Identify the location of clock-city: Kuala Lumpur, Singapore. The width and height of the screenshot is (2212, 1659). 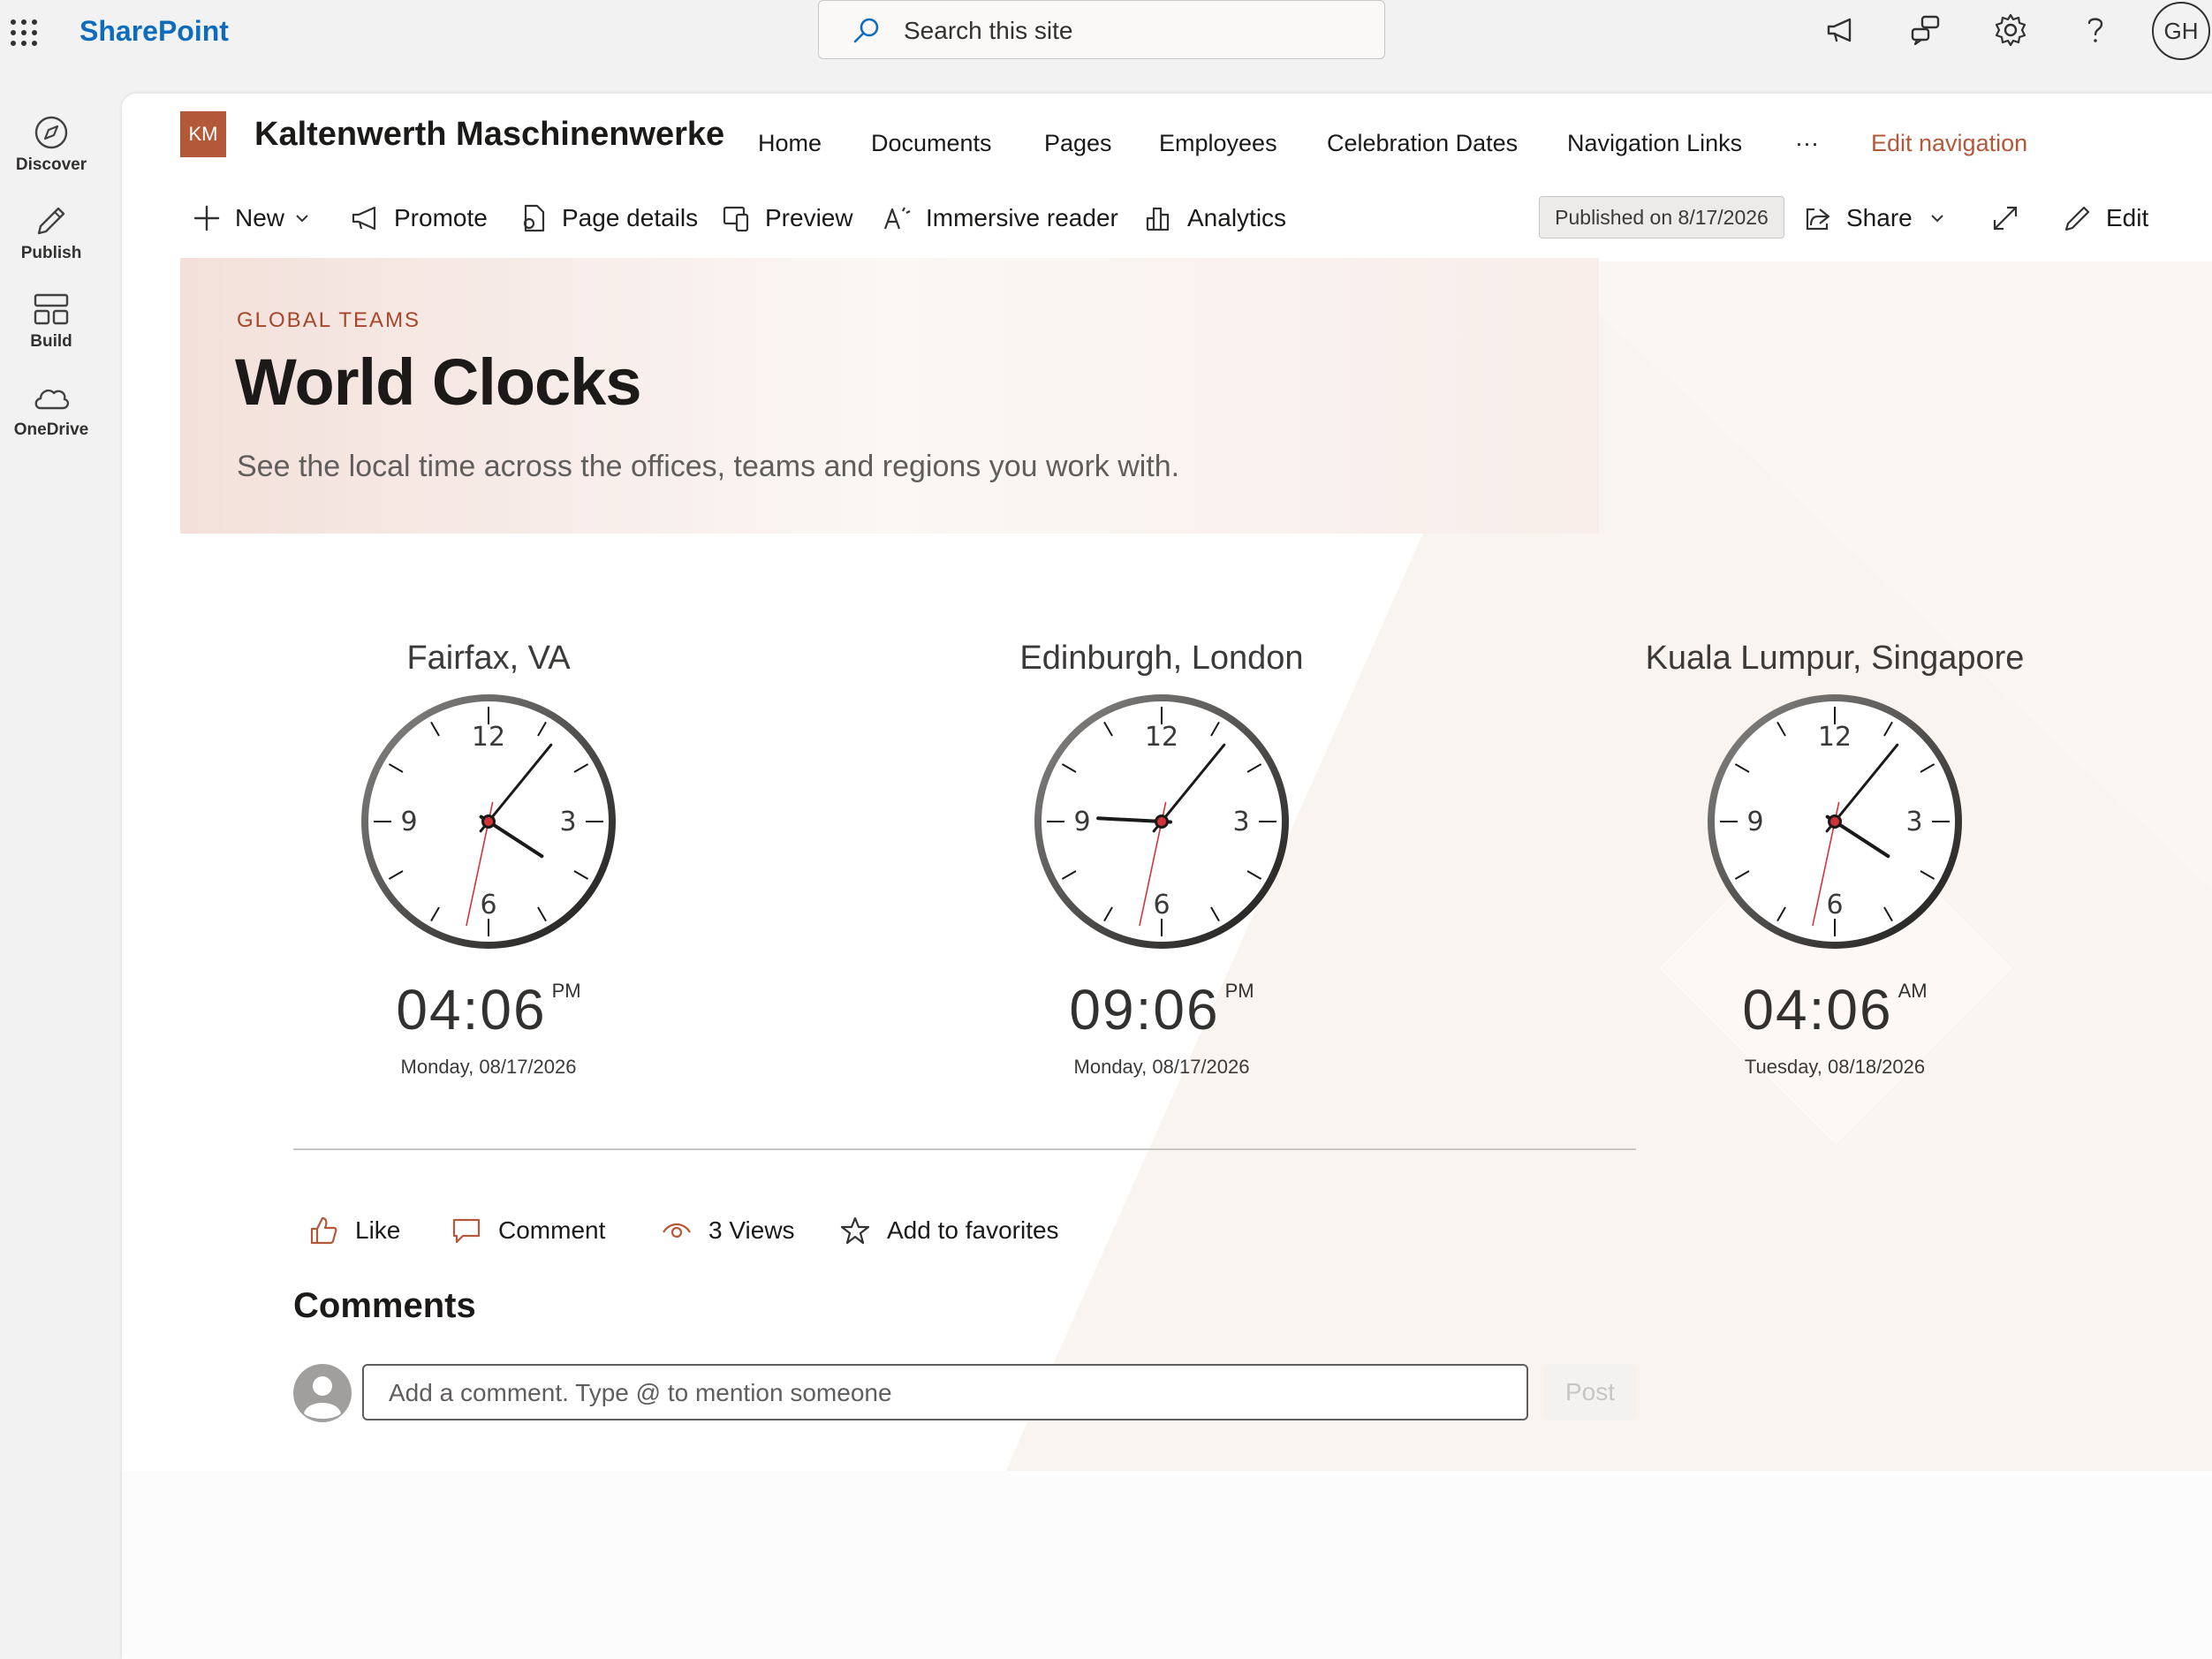
(1835, 658).